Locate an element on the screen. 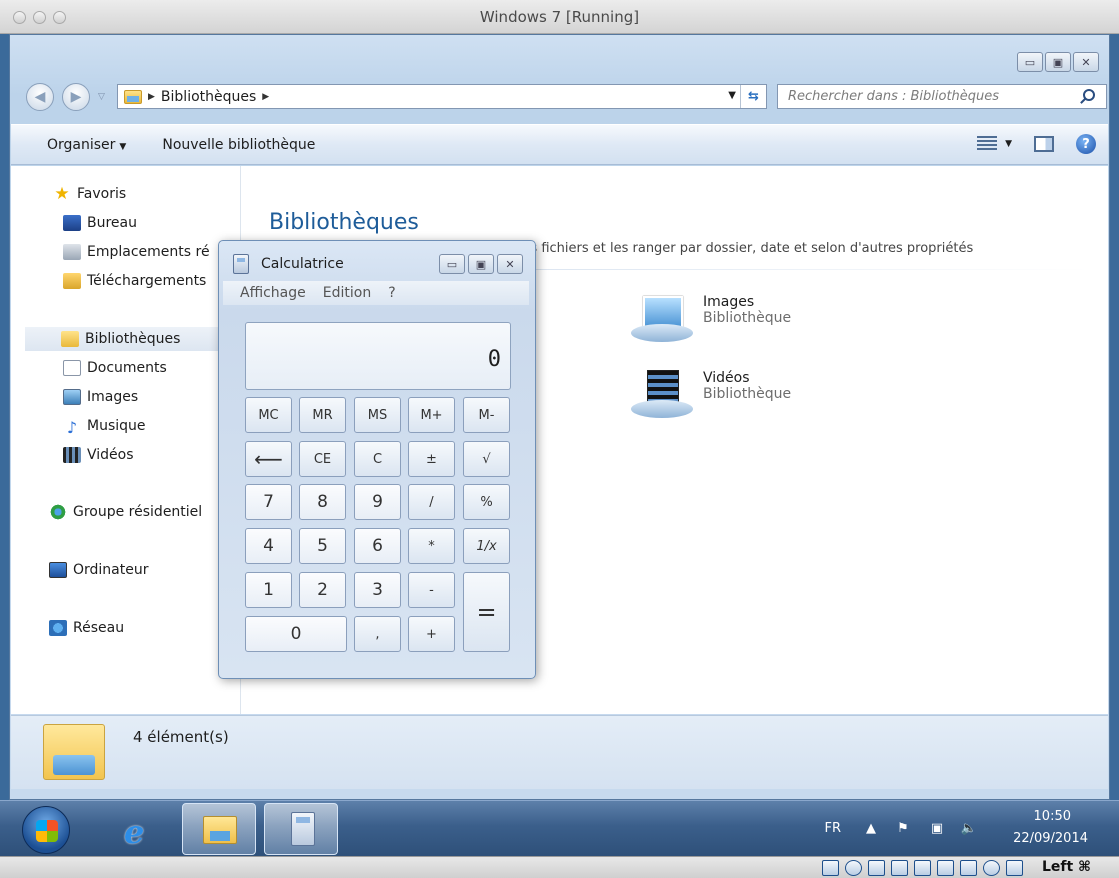 This screenshot has height=878, width=1119. key-decimal: , is located at coordinates (377, 634).